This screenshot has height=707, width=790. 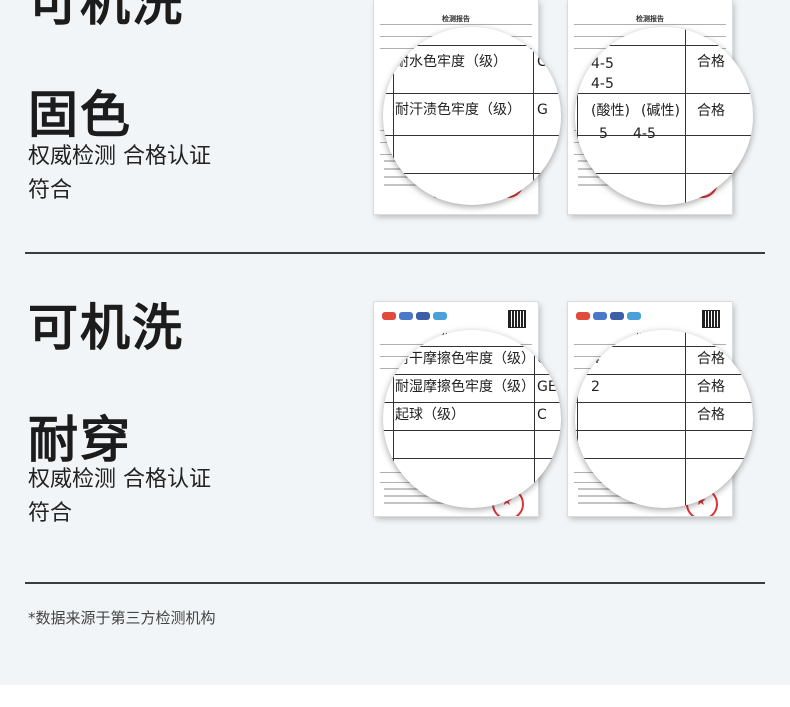 I want to click on magnifier-left: 耐水色牢度（级） C 耐汗渍色牢度（级） G, so click(x=472, y=116).